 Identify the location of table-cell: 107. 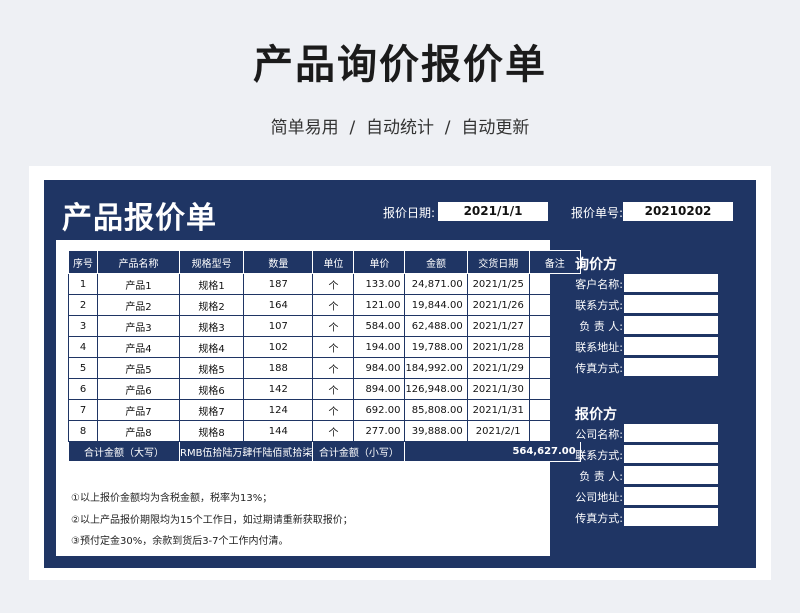
(278, 326).